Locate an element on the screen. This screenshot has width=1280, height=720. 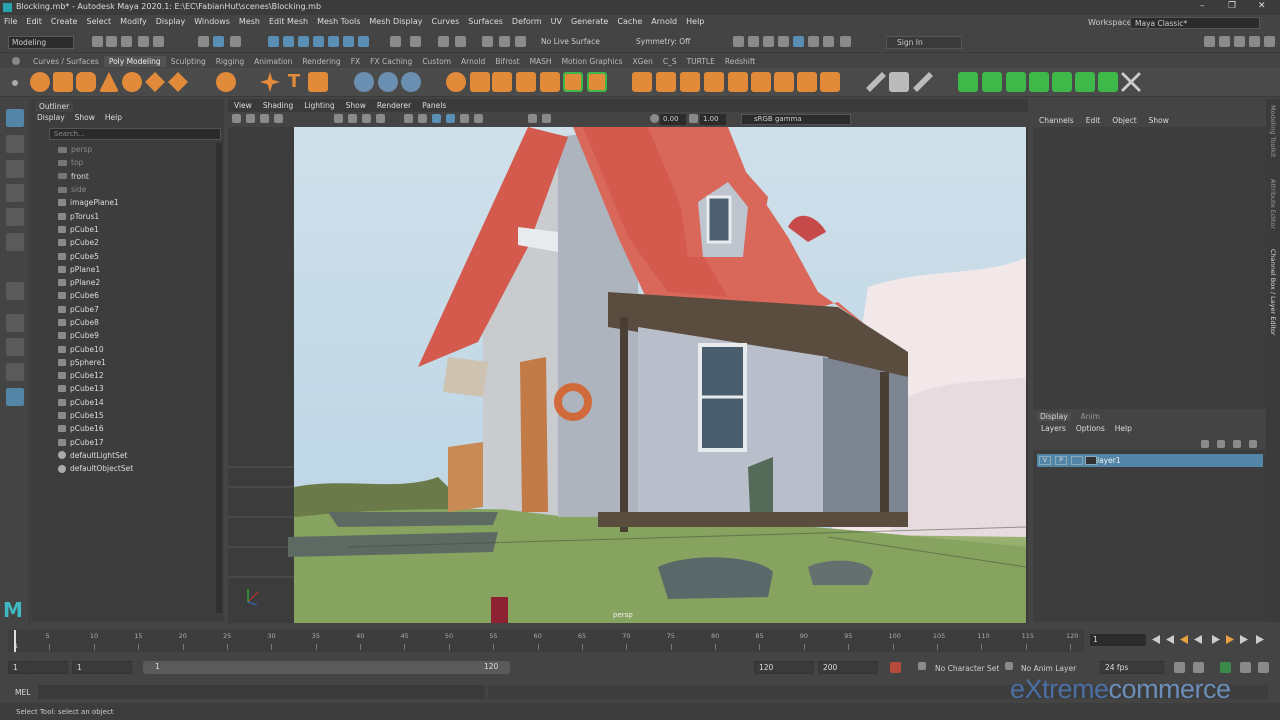
menu-create: Create is located at coordinates (64, 21).